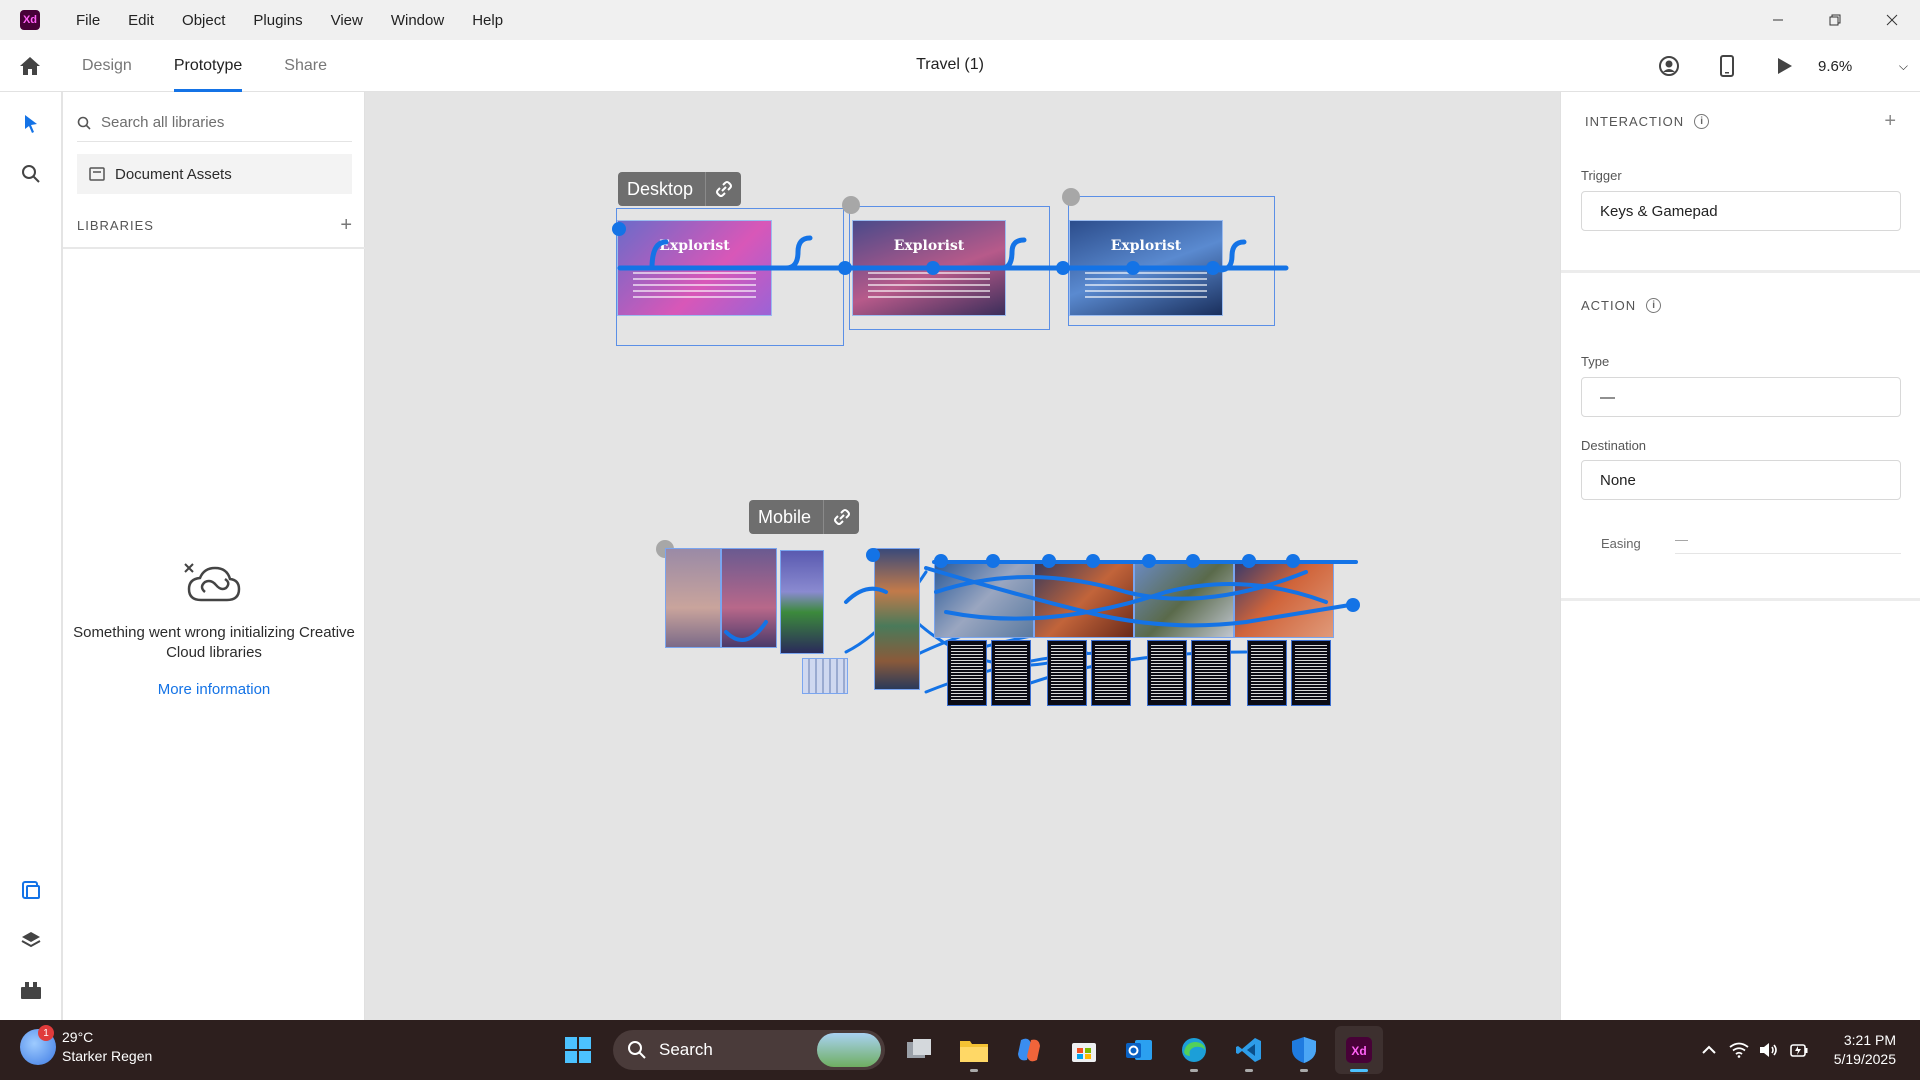  What do you see at coordinates (1891, 20) in the screenshot?
I see `close-button` at bounding box center [1891, 20].